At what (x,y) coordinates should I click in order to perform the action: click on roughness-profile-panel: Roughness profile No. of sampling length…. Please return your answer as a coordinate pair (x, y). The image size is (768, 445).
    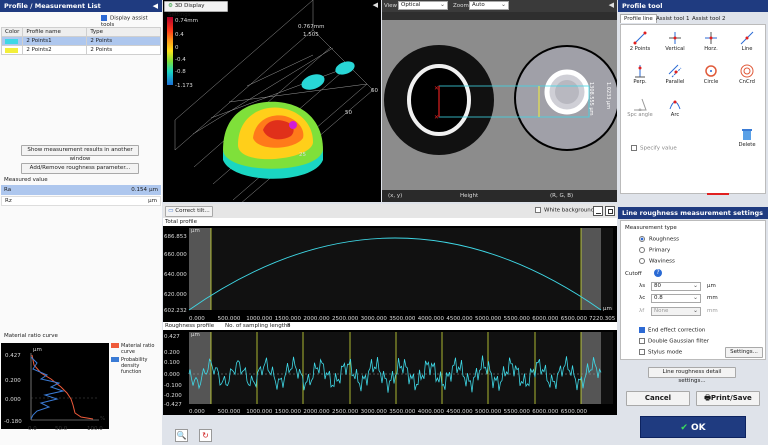
    Looking at the image, I should click on (390, 368).